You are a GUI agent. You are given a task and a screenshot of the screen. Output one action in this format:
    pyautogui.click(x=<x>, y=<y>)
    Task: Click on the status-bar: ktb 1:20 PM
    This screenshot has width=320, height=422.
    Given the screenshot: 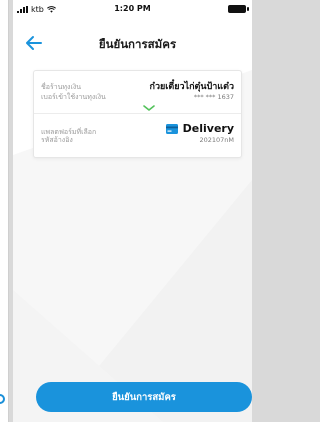 What is the action you would take?
    pyautogui.click(x=132, y=10)
    